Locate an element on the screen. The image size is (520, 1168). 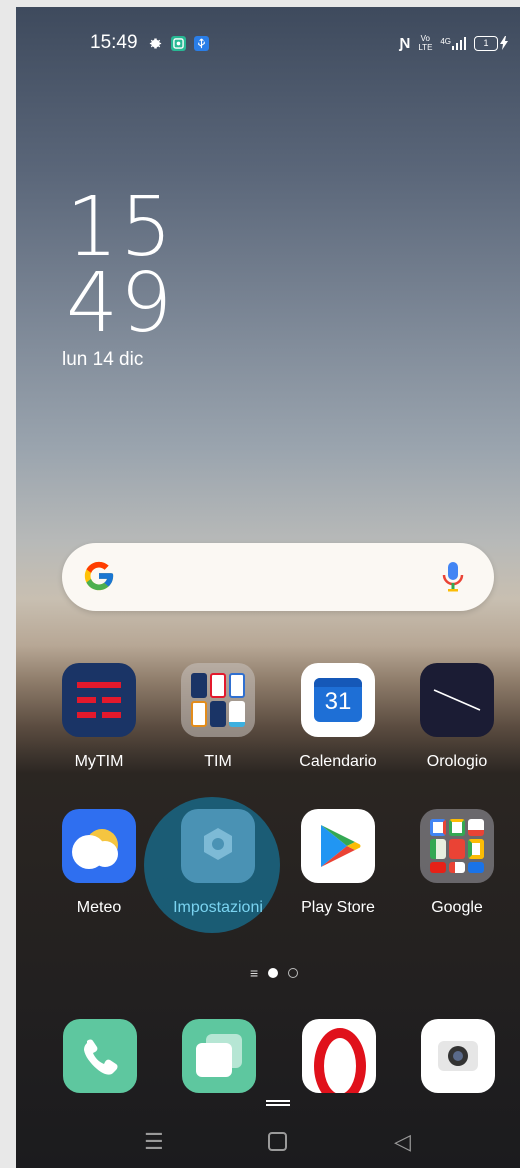
volte-icon: Vo LTE is located at coordinates (425, 43).